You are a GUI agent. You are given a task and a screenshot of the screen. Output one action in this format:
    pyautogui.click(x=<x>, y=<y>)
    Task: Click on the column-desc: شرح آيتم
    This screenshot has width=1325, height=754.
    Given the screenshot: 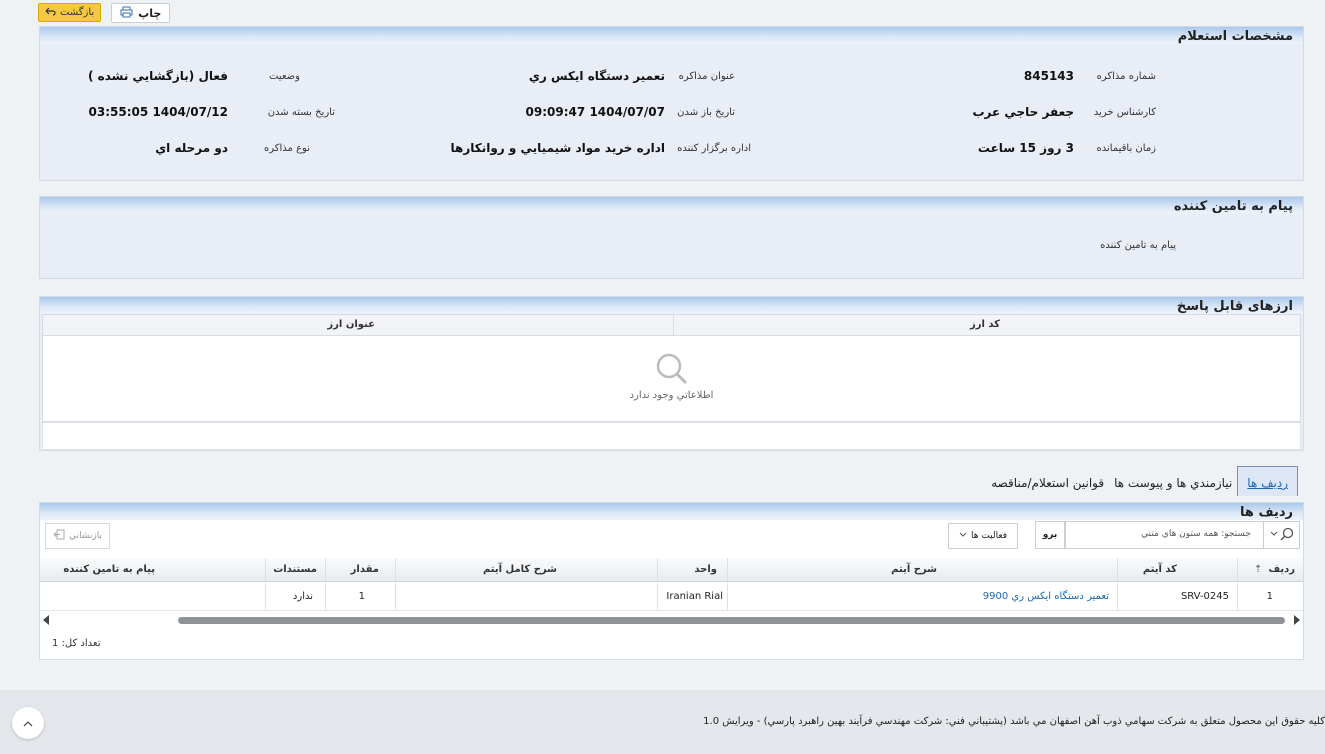 What is the action you would take?
    pyautogui.click(x=922, y=569)
    